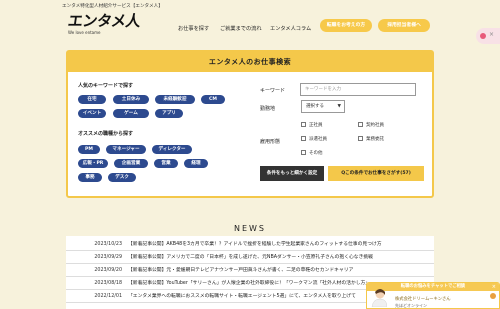 The width and height of the screenshot is (500, 309). I want to click on badge-dot-icon, so click(483, 36).